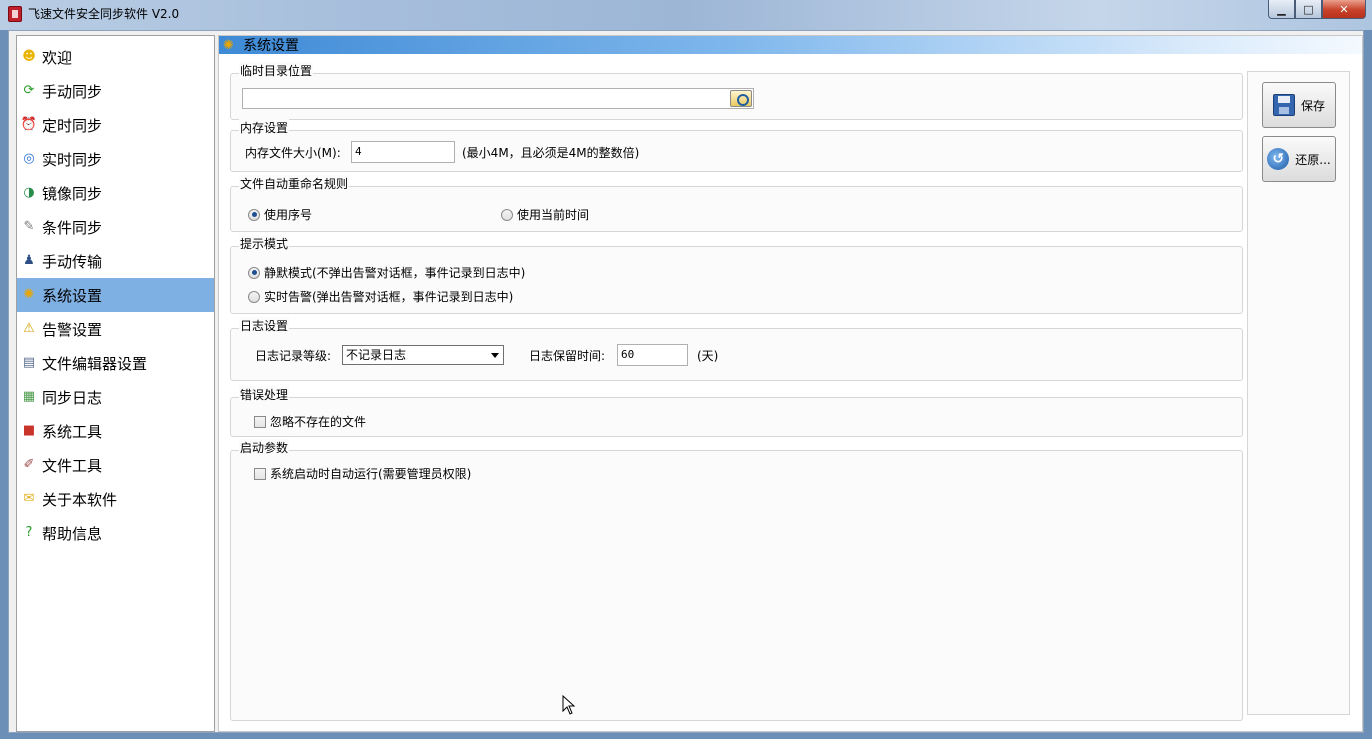  I want to click on prompt-mode-title: 提示模式, so click(264, 243).